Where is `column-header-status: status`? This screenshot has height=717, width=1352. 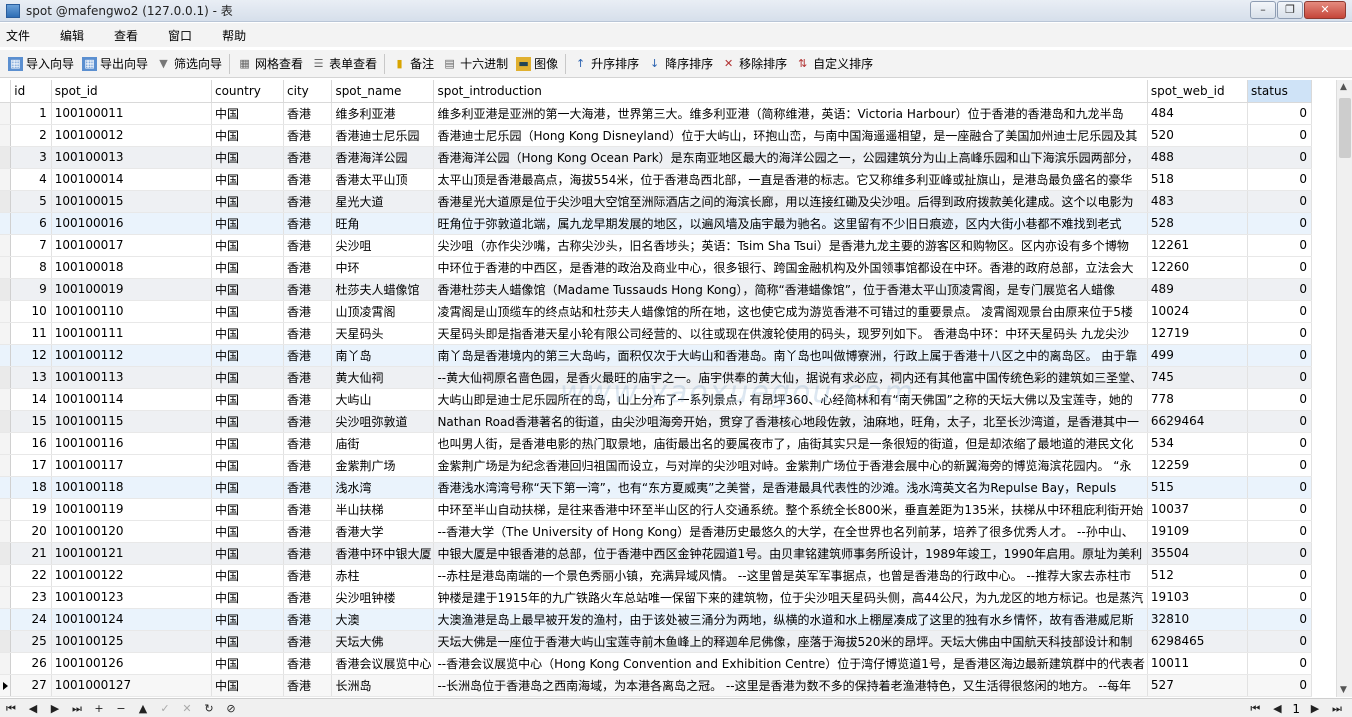 column-header-status: status is located at coordinates (1279, 91).